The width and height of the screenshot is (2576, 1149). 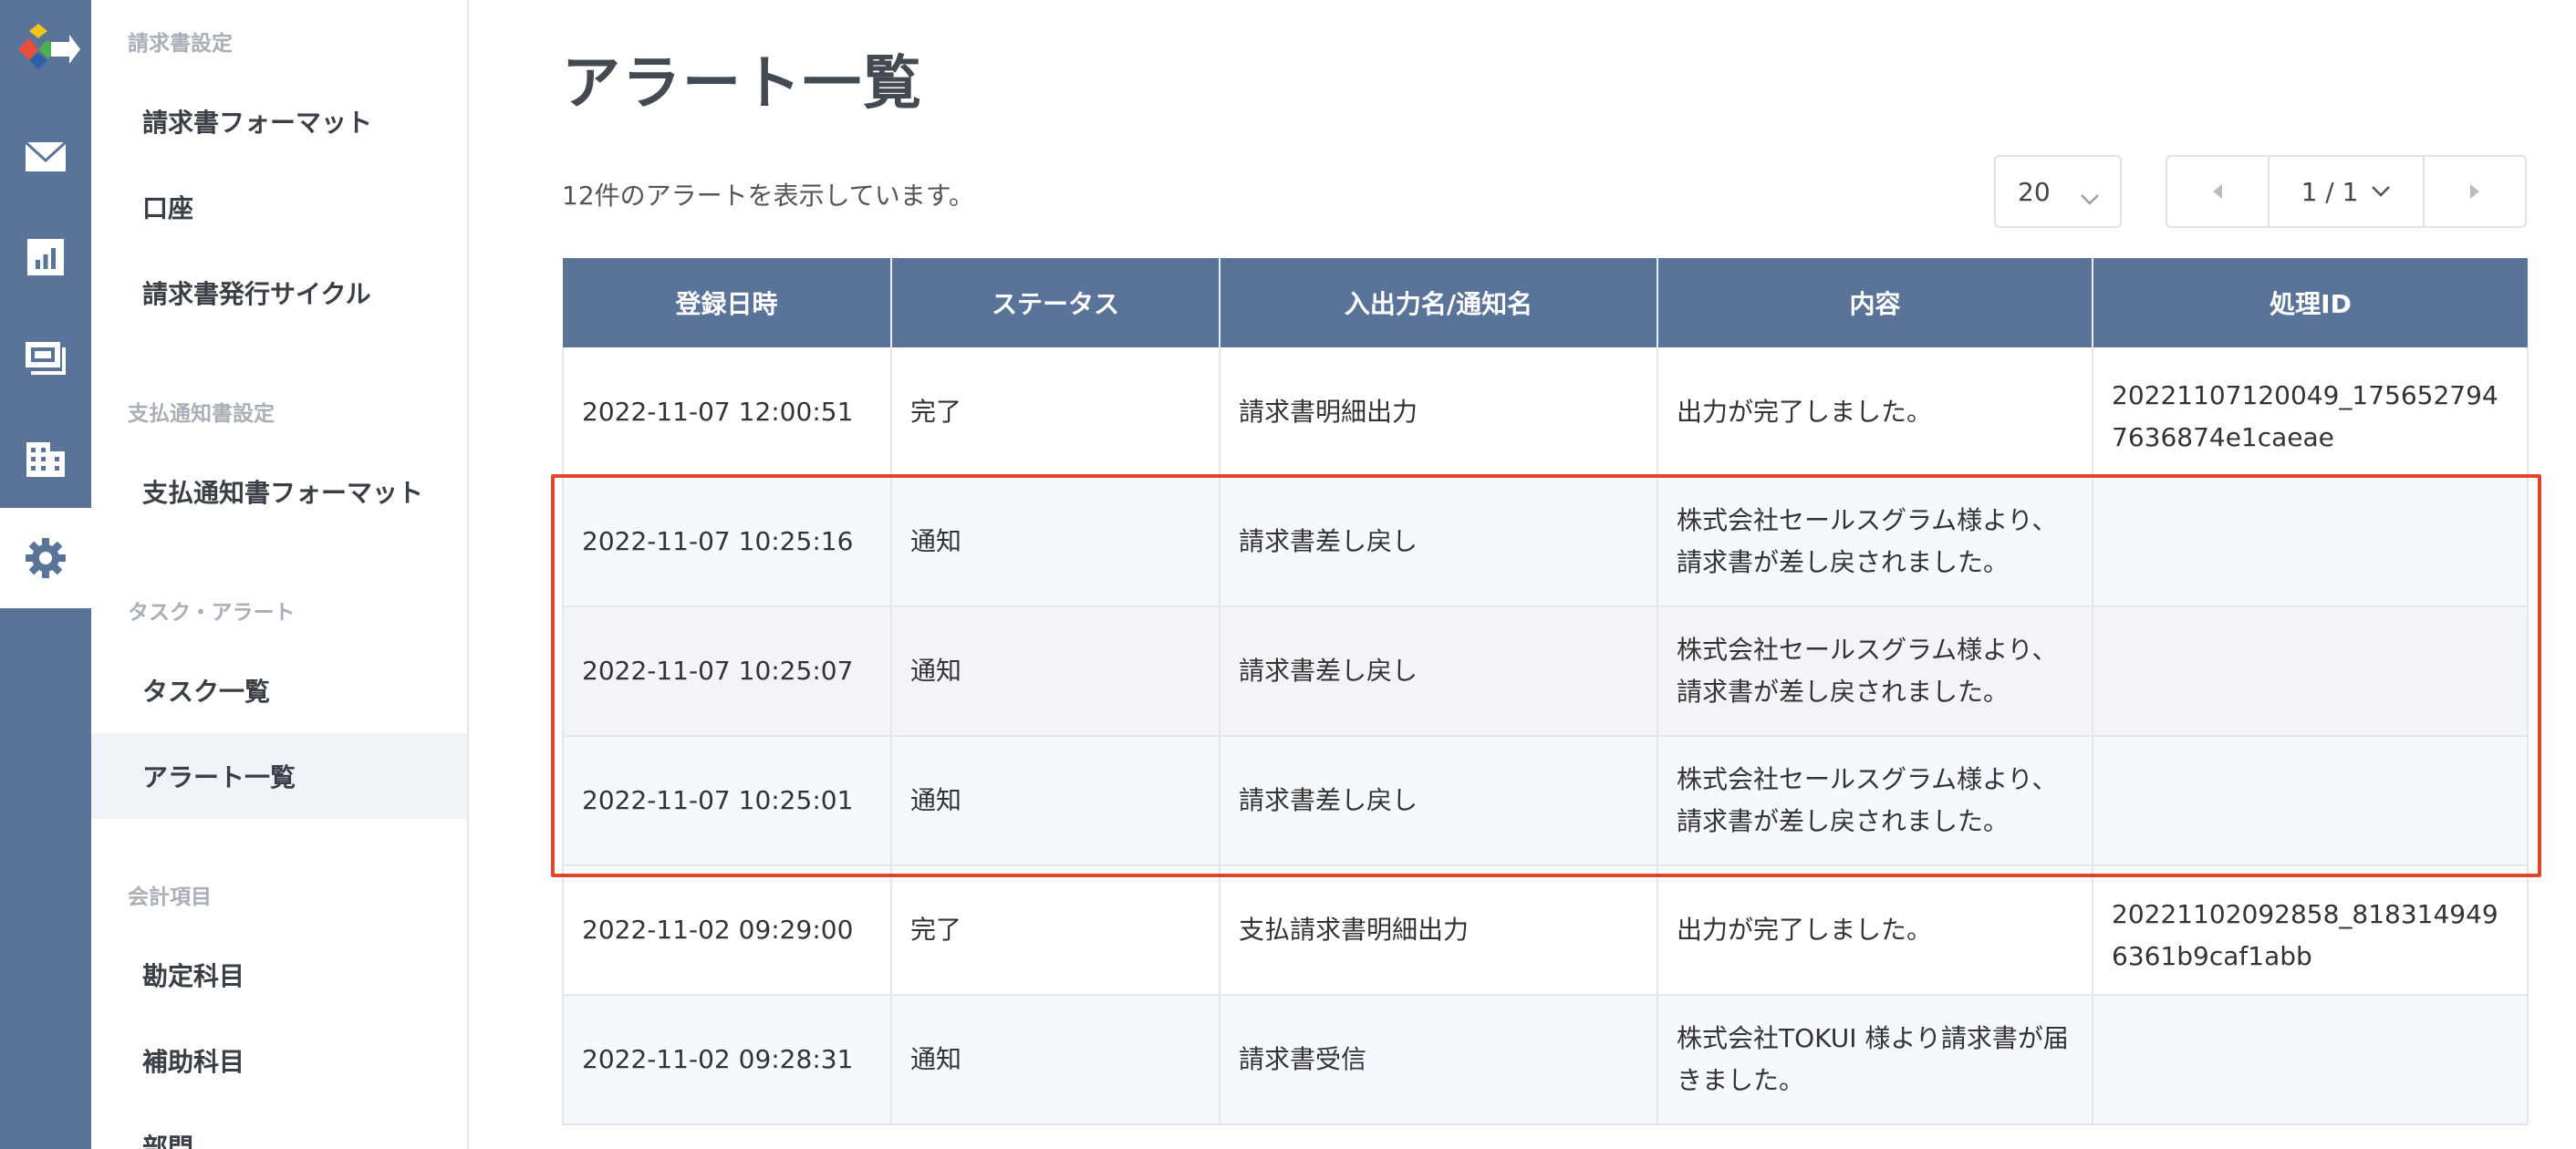 What do you see at coordinates (1875, 1060) in the screenshot?
I see `cell-content: 株式会社TOKUI 様より請求書が届きました。` at bounding box center [1875, 1060].